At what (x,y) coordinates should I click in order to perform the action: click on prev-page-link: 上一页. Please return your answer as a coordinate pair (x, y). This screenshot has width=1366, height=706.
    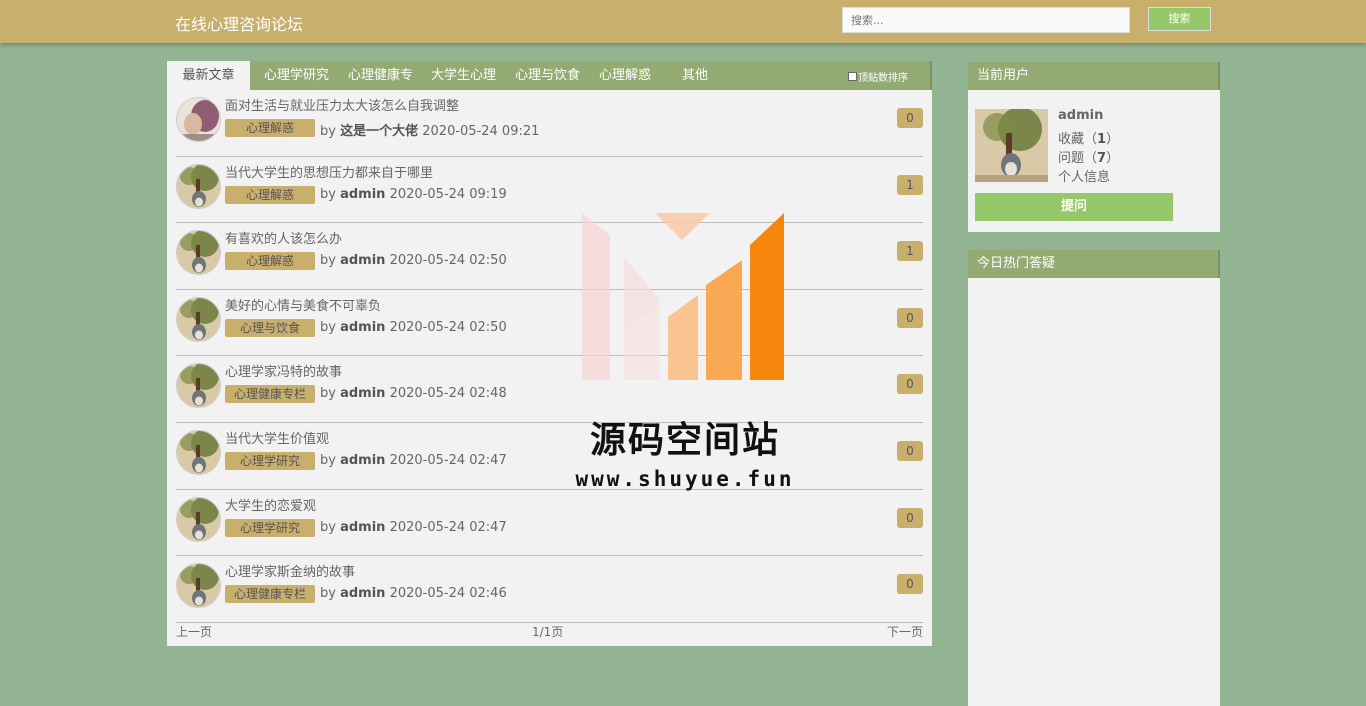
    Looking at the image, I should click on (194, 631).